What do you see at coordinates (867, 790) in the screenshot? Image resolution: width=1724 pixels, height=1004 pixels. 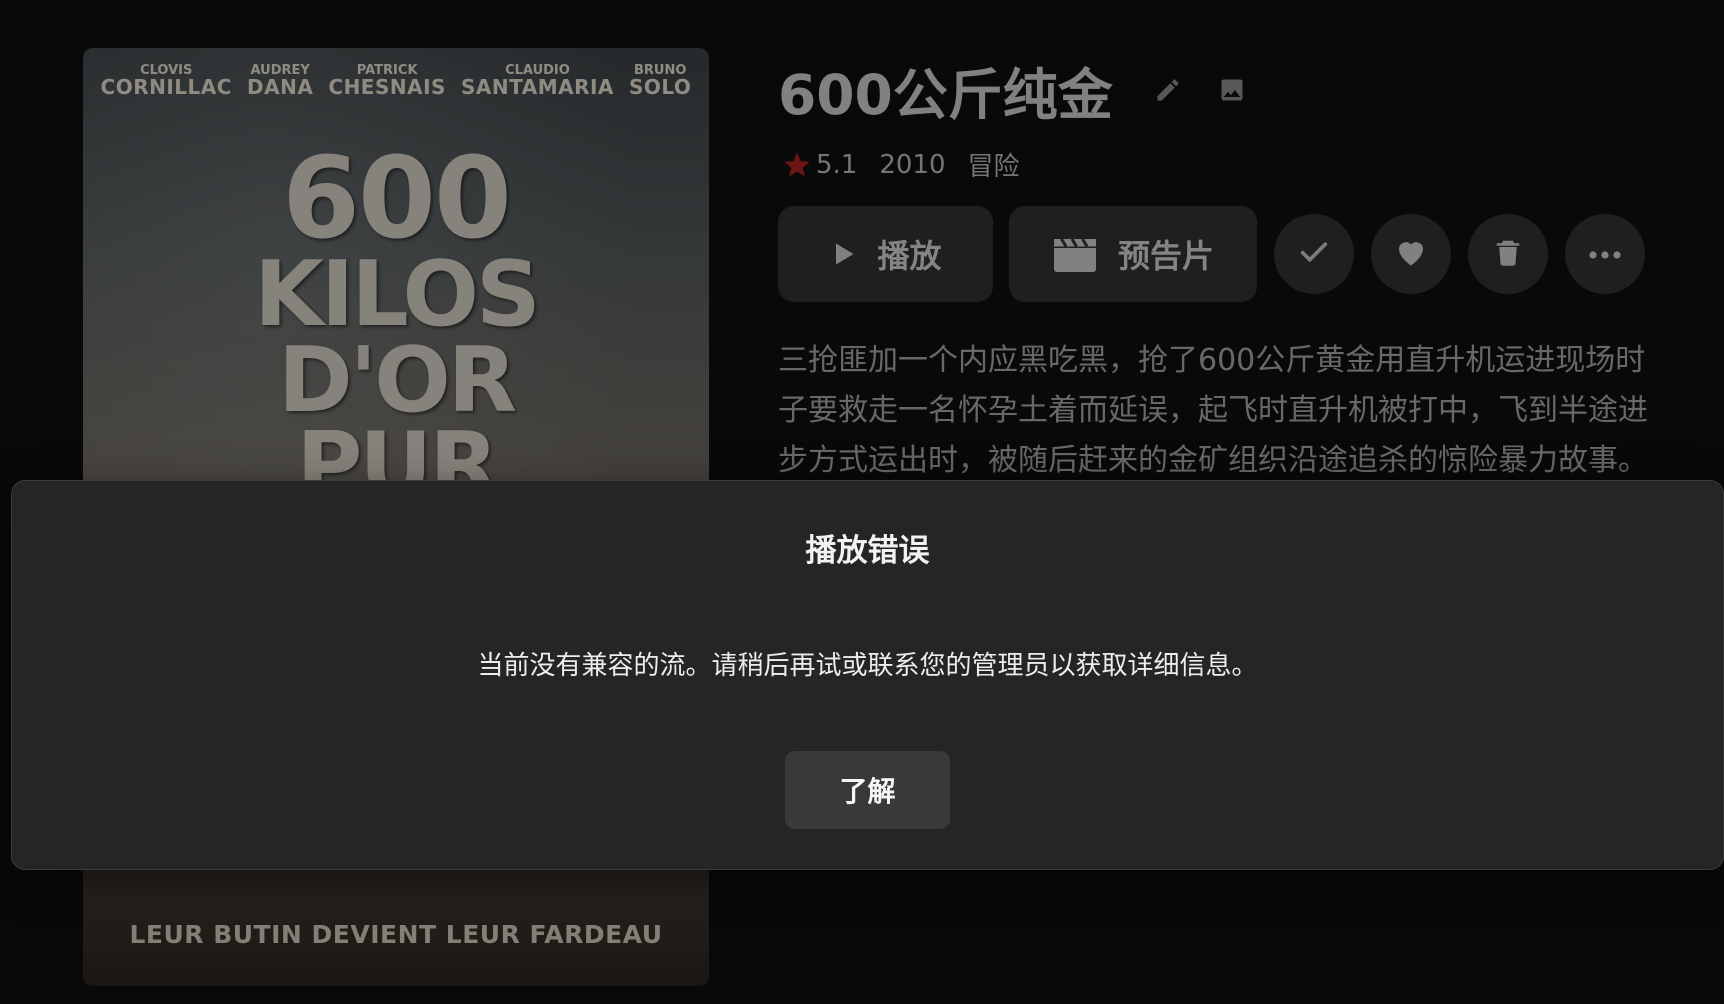 I see `got-it-button: 了解` at bounding box center [867, 790].